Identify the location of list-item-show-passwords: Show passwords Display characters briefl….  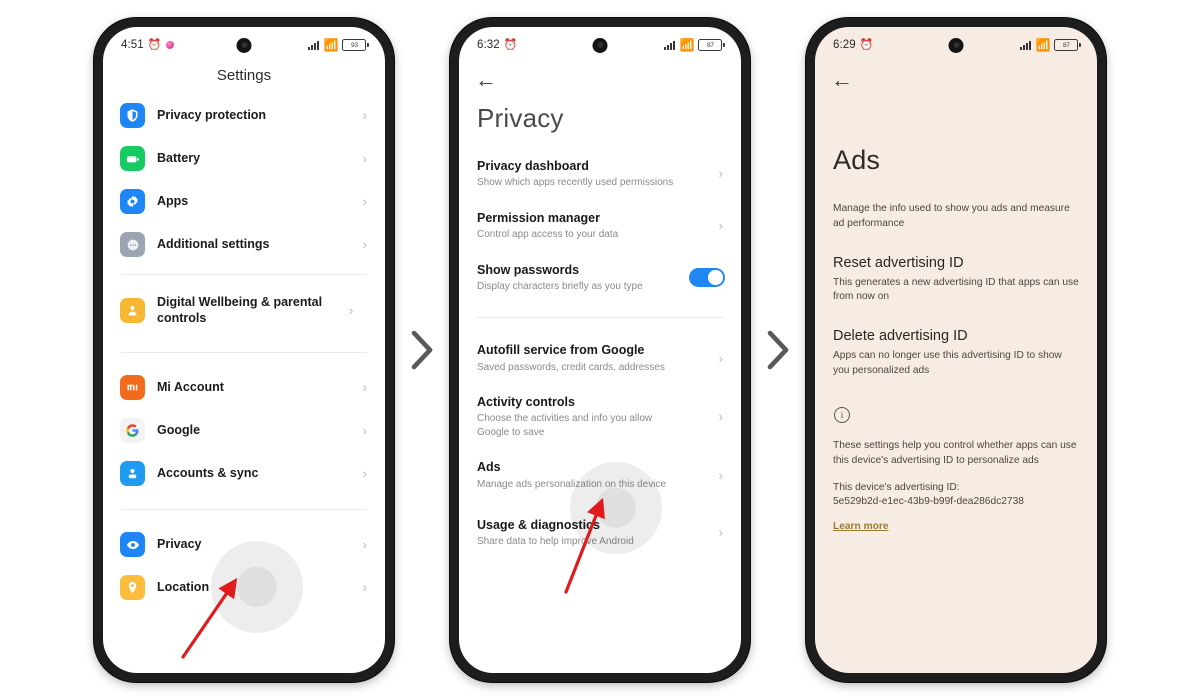
(600, 278).